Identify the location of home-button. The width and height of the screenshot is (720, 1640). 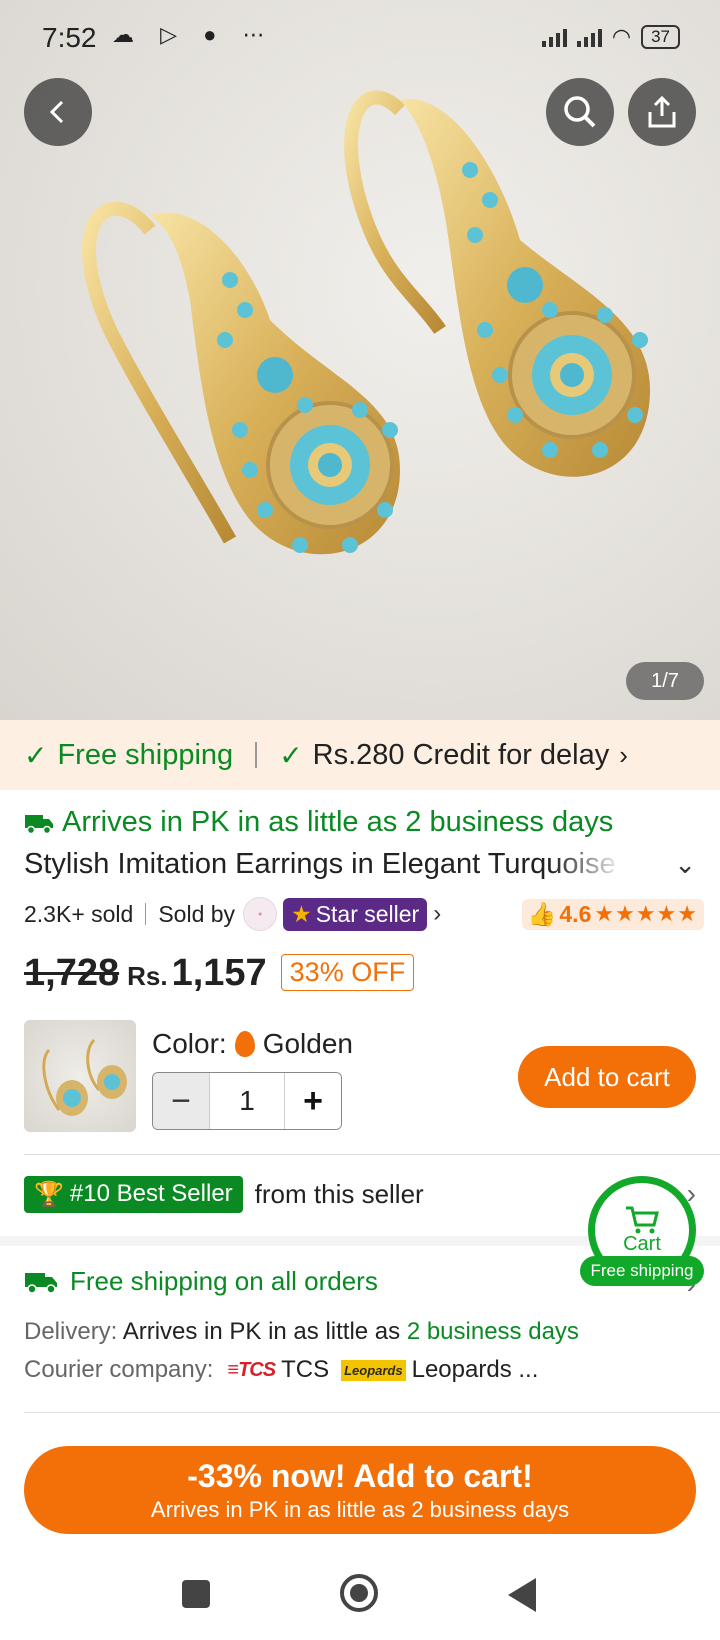
(359, 1593).